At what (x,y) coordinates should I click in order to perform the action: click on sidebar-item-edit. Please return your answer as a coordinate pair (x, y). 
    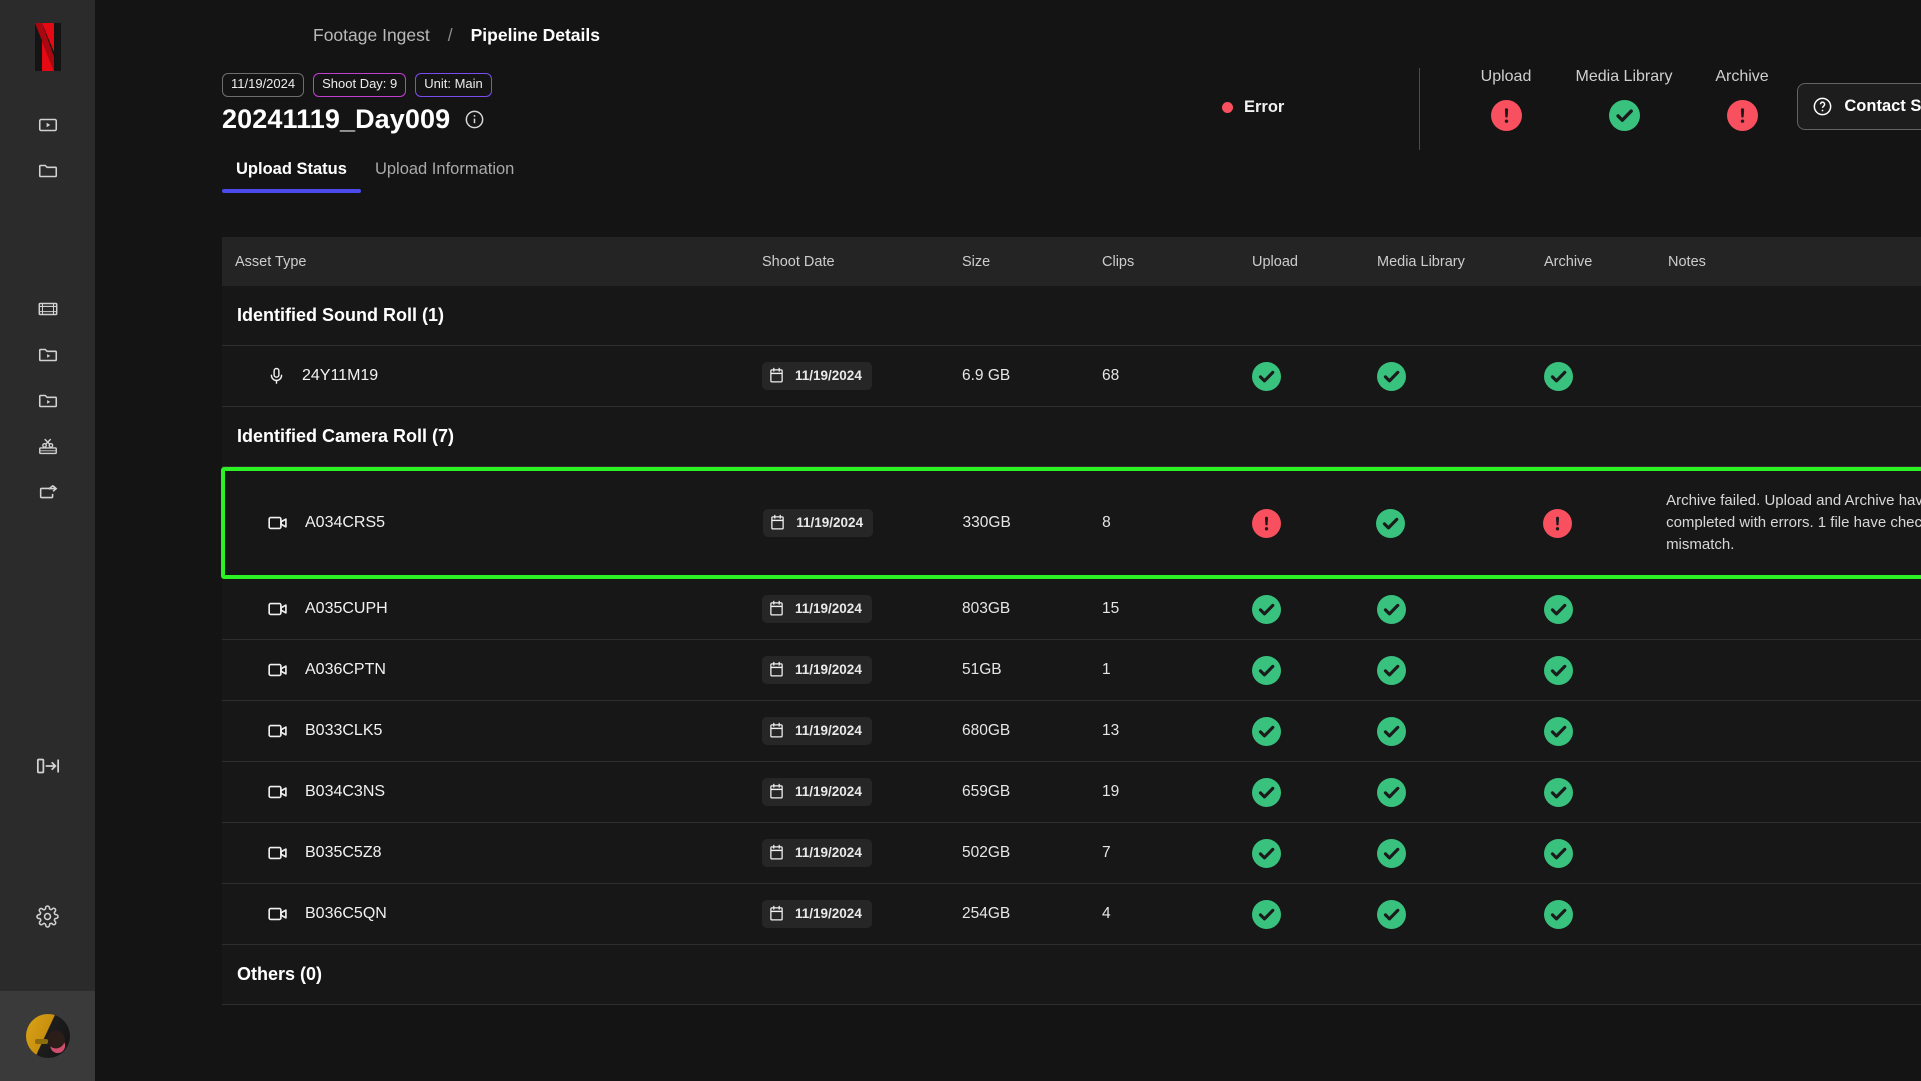
    Looking at the image, I should click on (48, 447).